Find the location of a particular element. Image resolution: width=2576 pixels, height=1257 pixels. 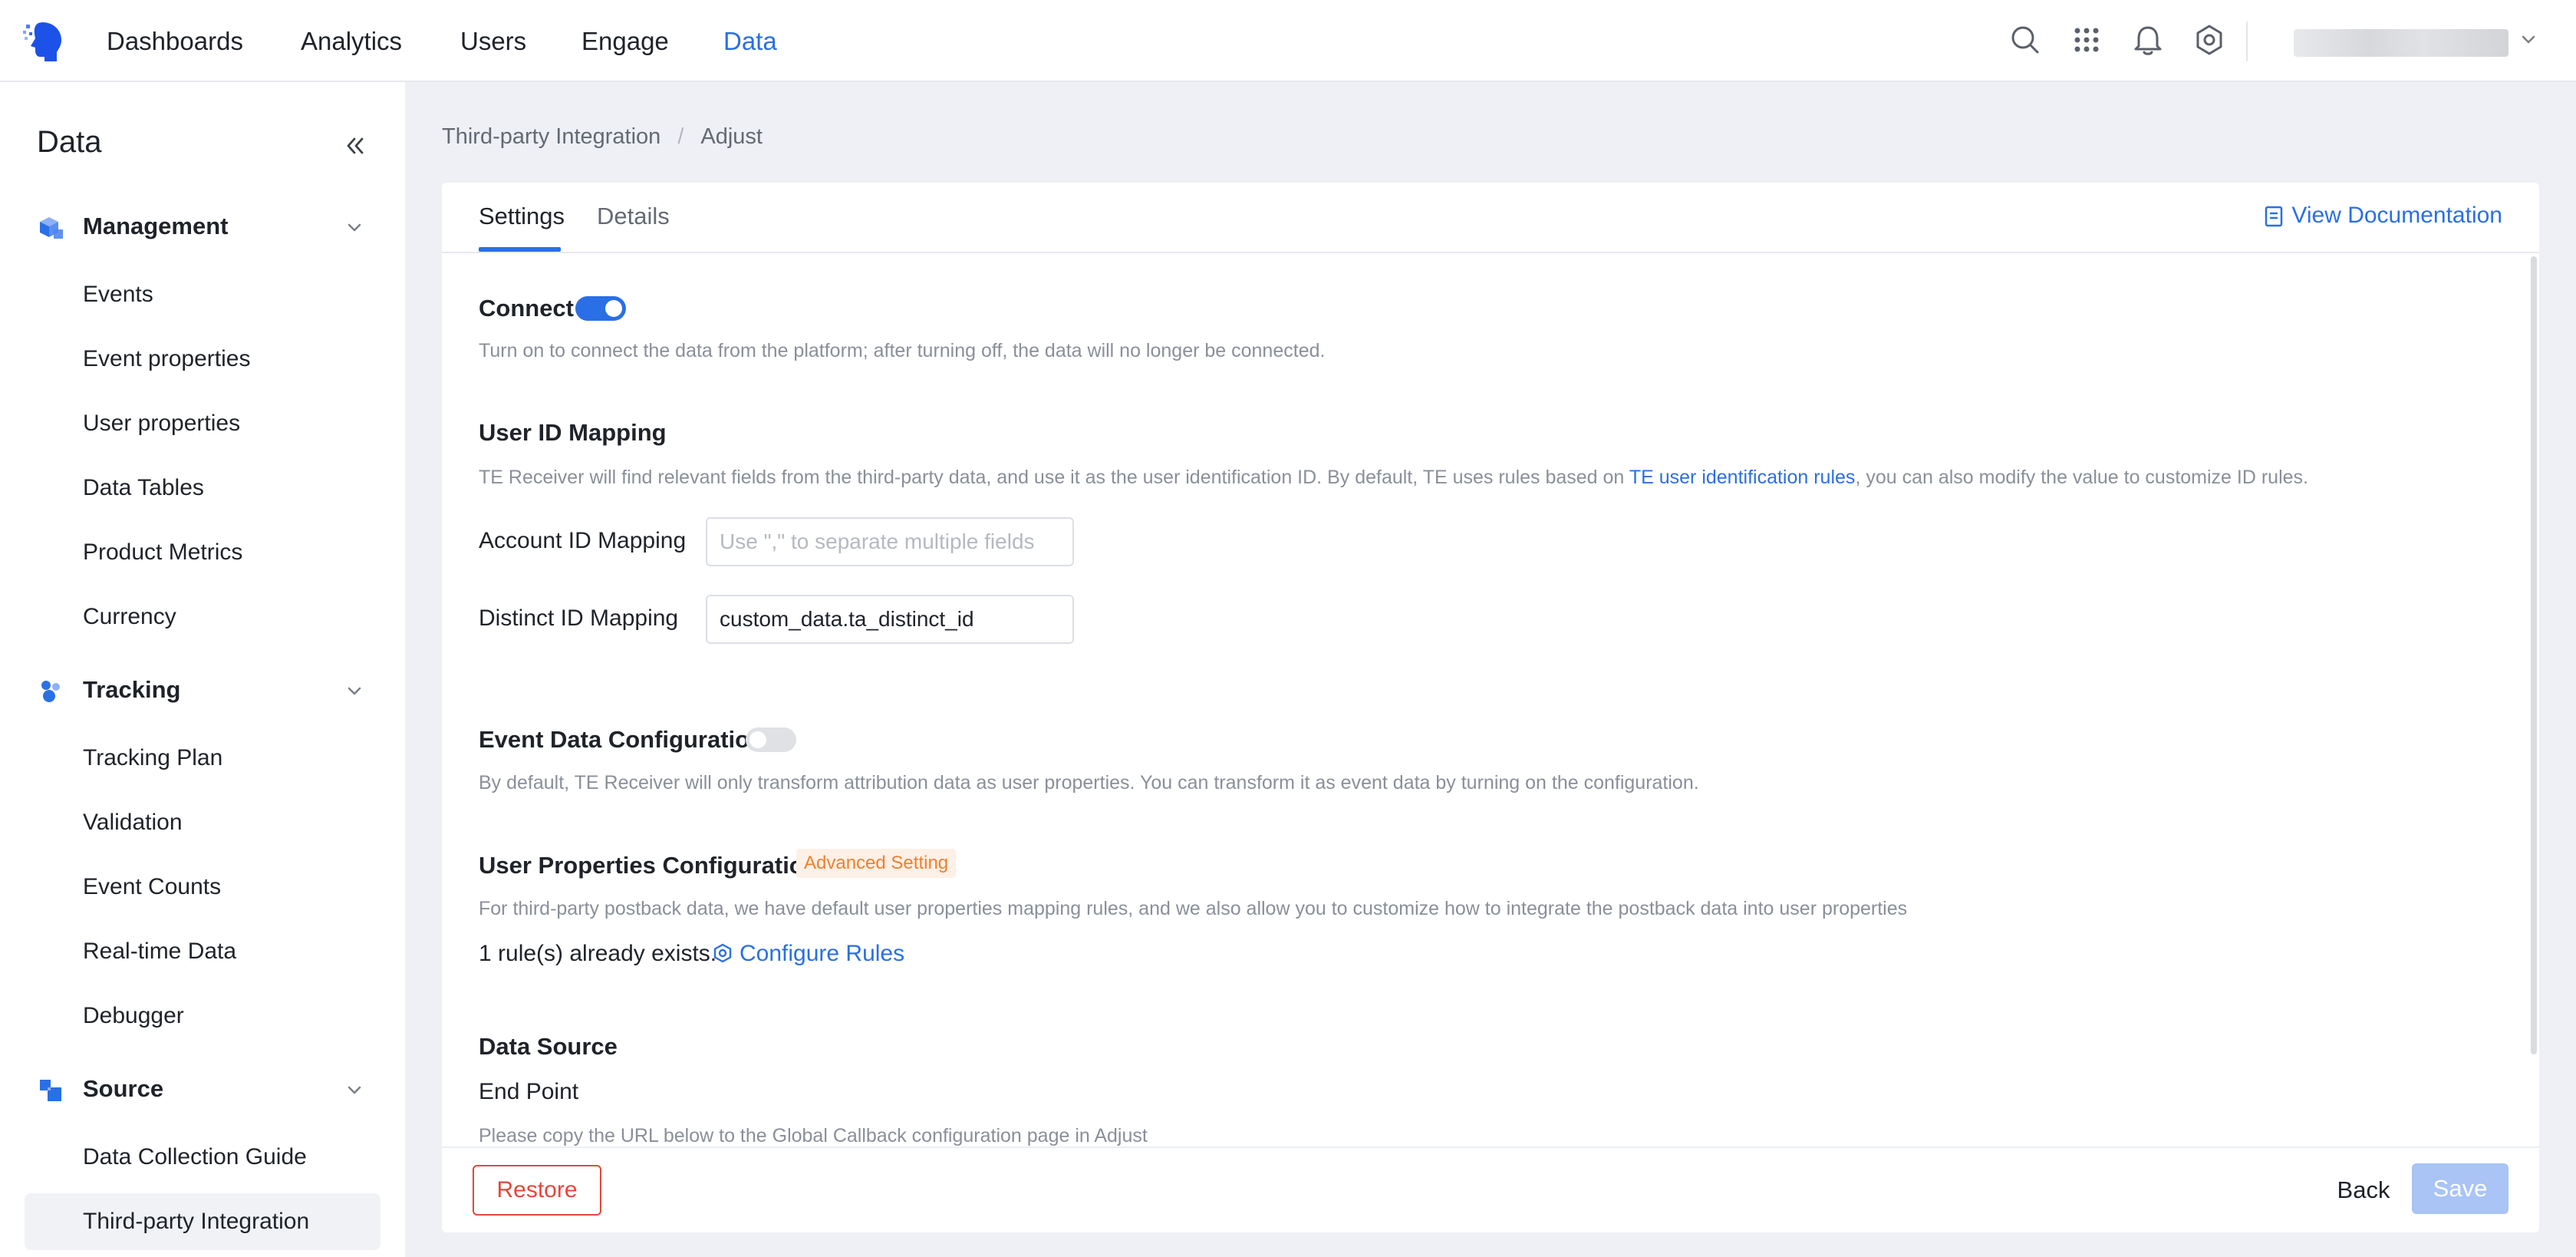

account-id-mapping-label: Account ID Mapping is located at coordinates (583, 540).